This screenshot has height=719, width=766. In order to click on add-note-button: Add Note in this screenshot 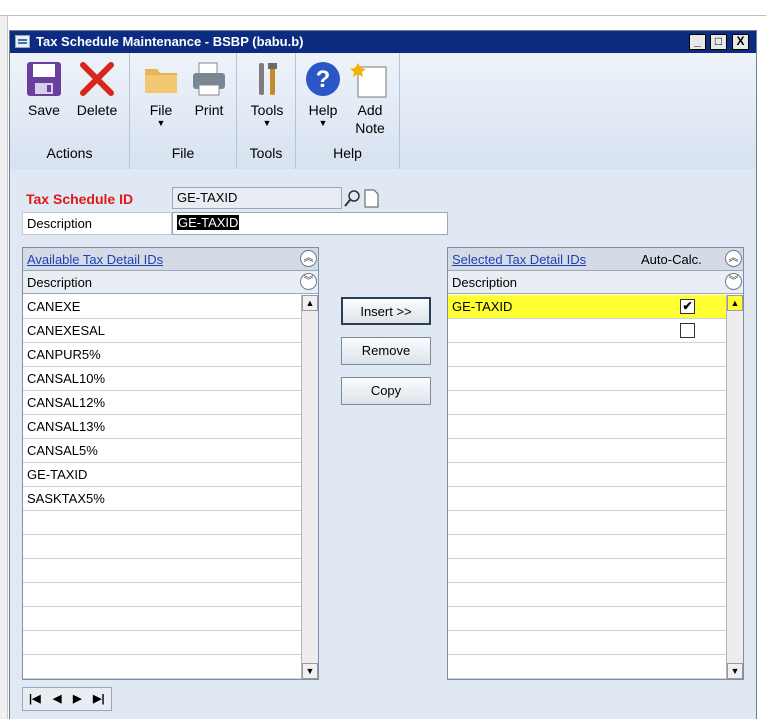, I will do `click(370, 98)`.